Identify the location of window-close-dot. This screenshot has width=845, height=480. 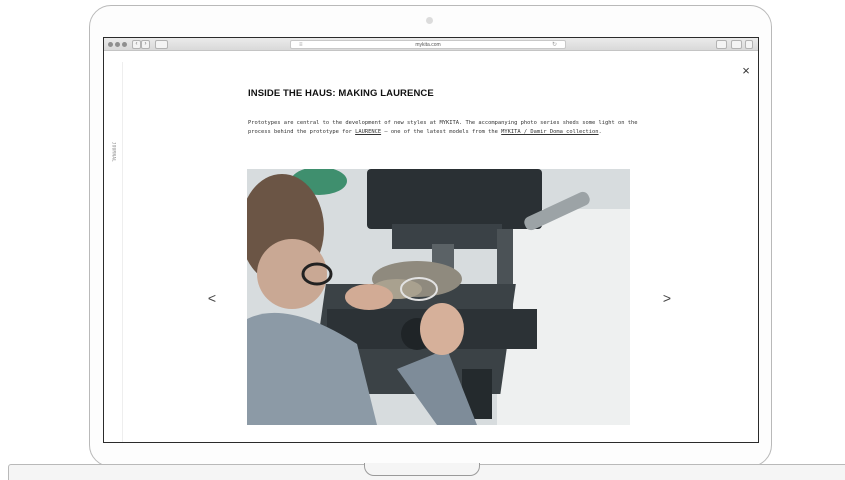
(110, 44).